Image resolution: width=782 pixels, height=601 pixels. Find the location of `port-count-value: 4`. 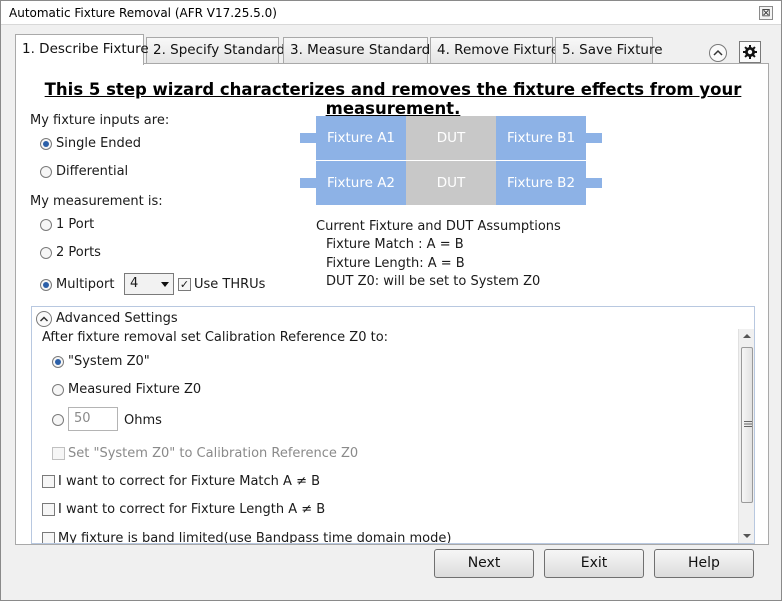

port-count-value: 4 is located at coordinates (134, 283).